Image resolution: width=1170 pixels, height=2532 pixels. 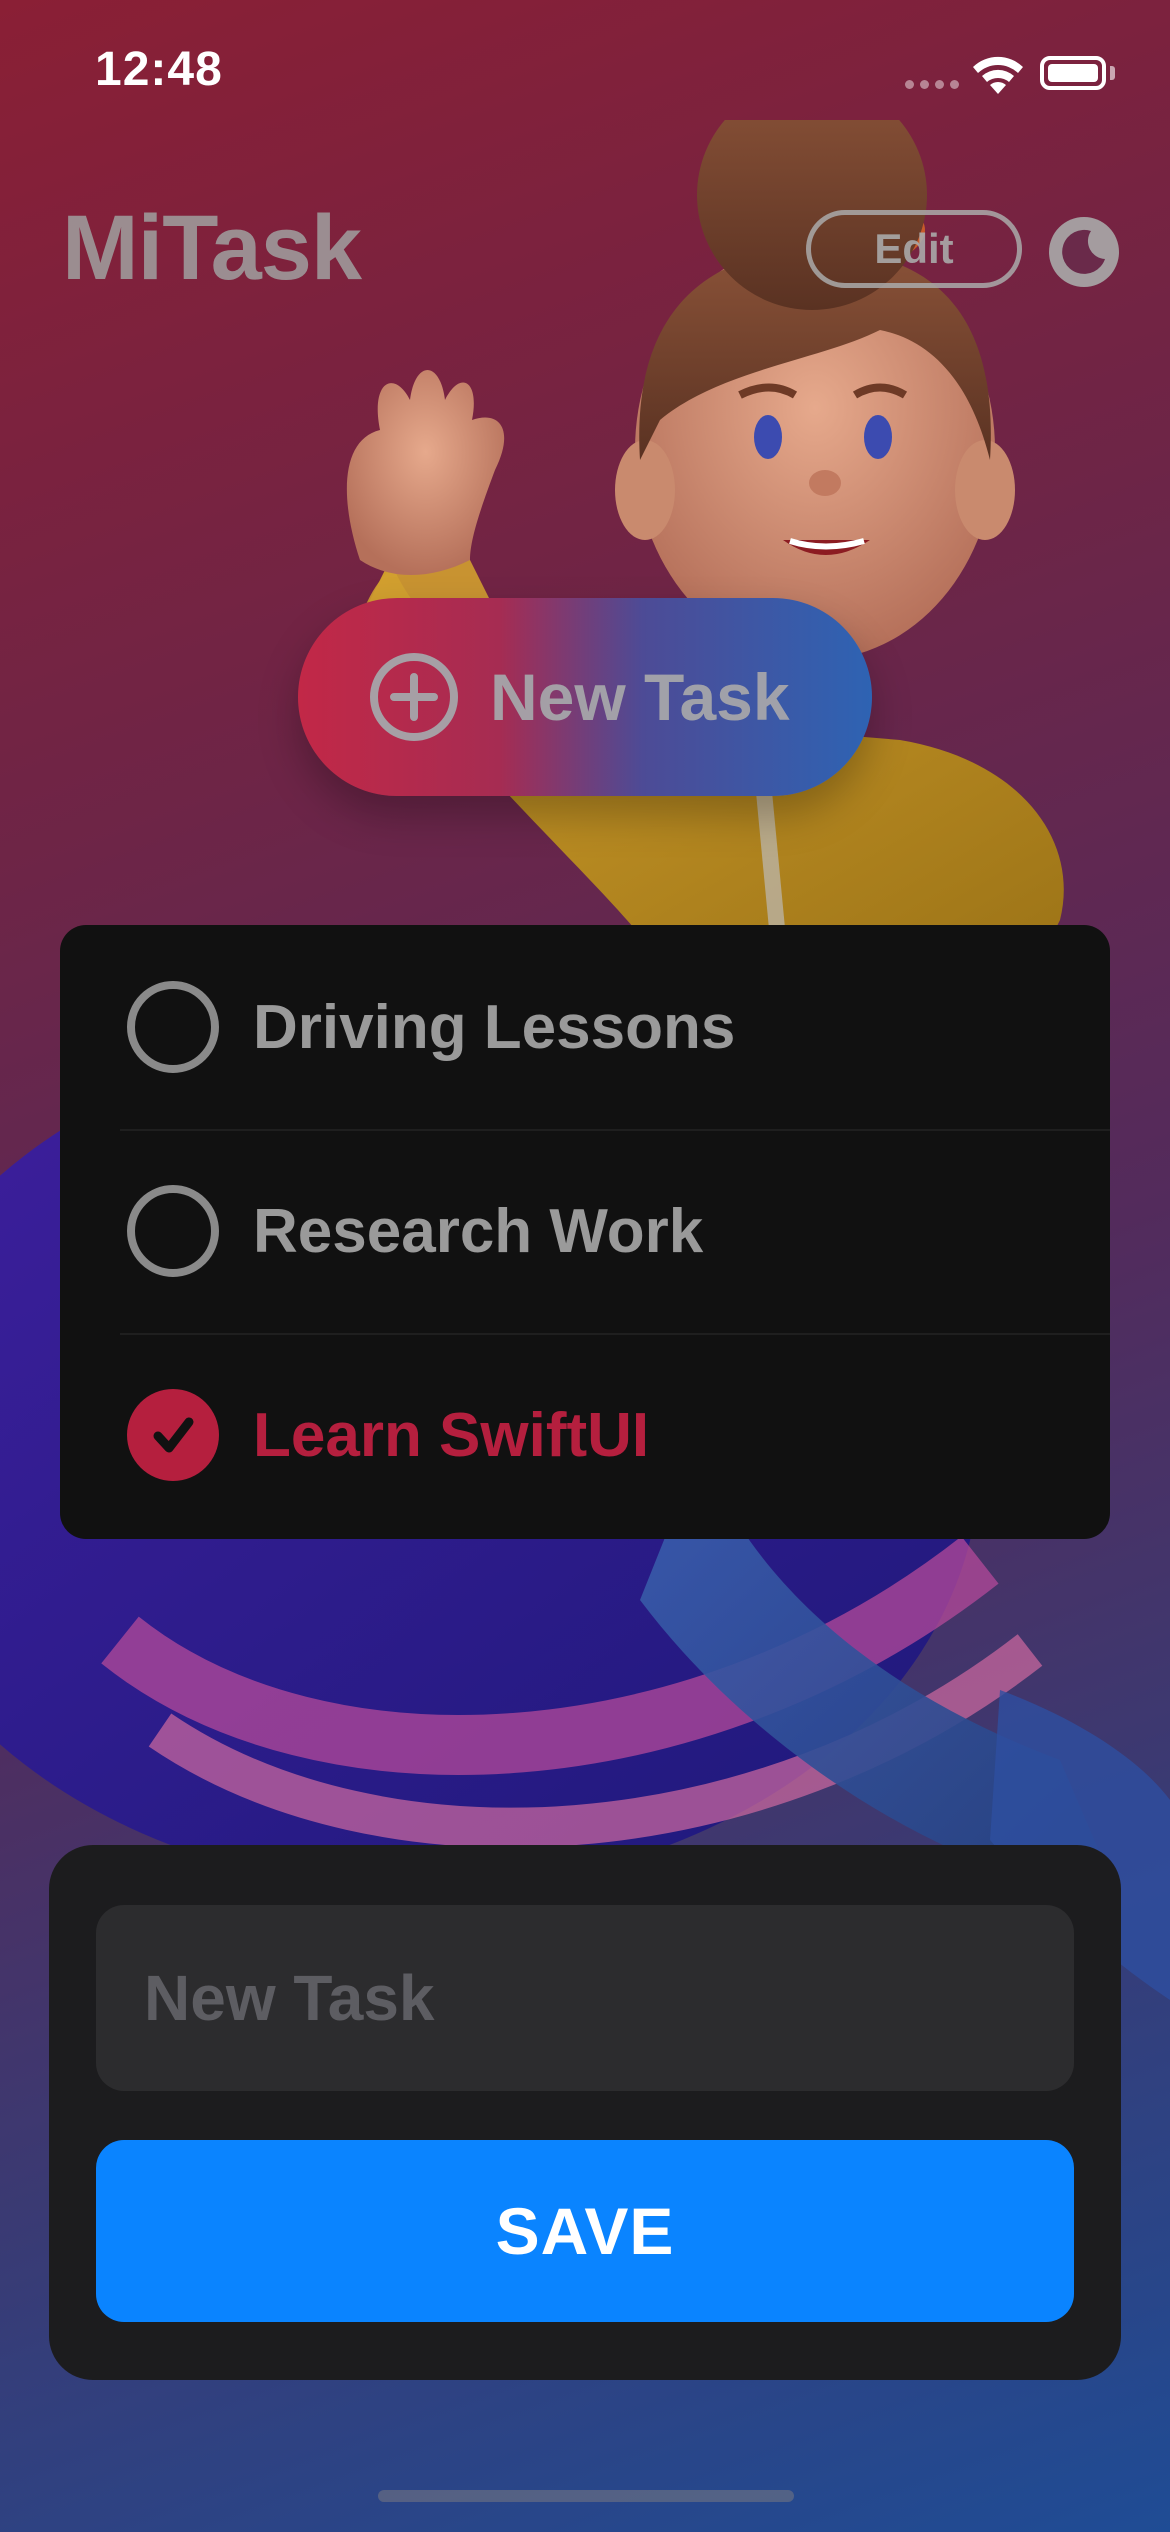 What do you see at coordinates (1112, 73) in the screenshot?
I see `battery-tip` at bounding box center [1112, 73].